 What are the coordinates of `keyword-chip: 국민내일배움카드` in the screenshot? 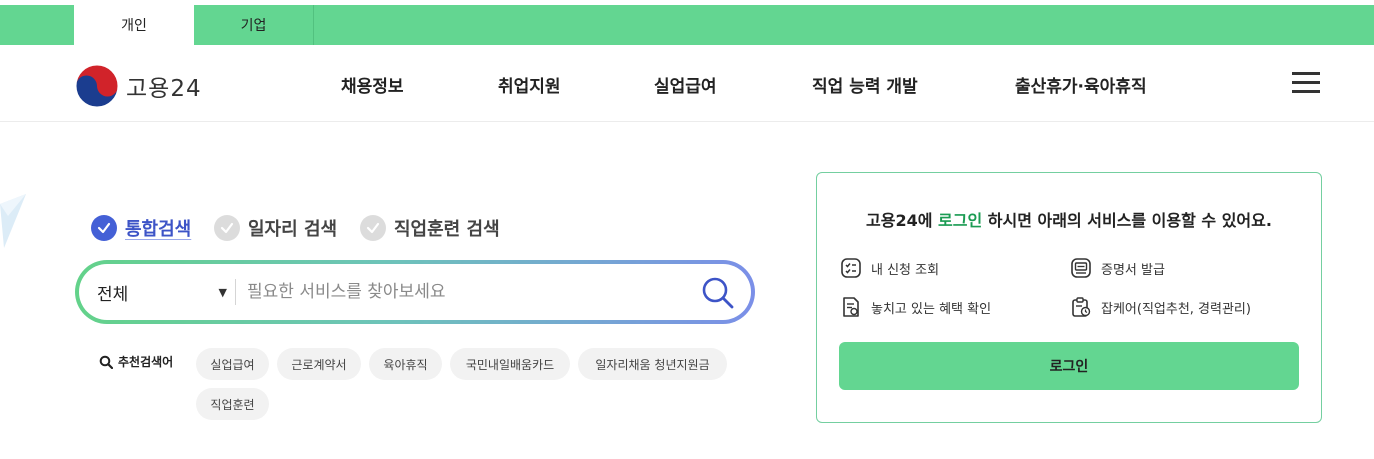 It's located at (510, 364).